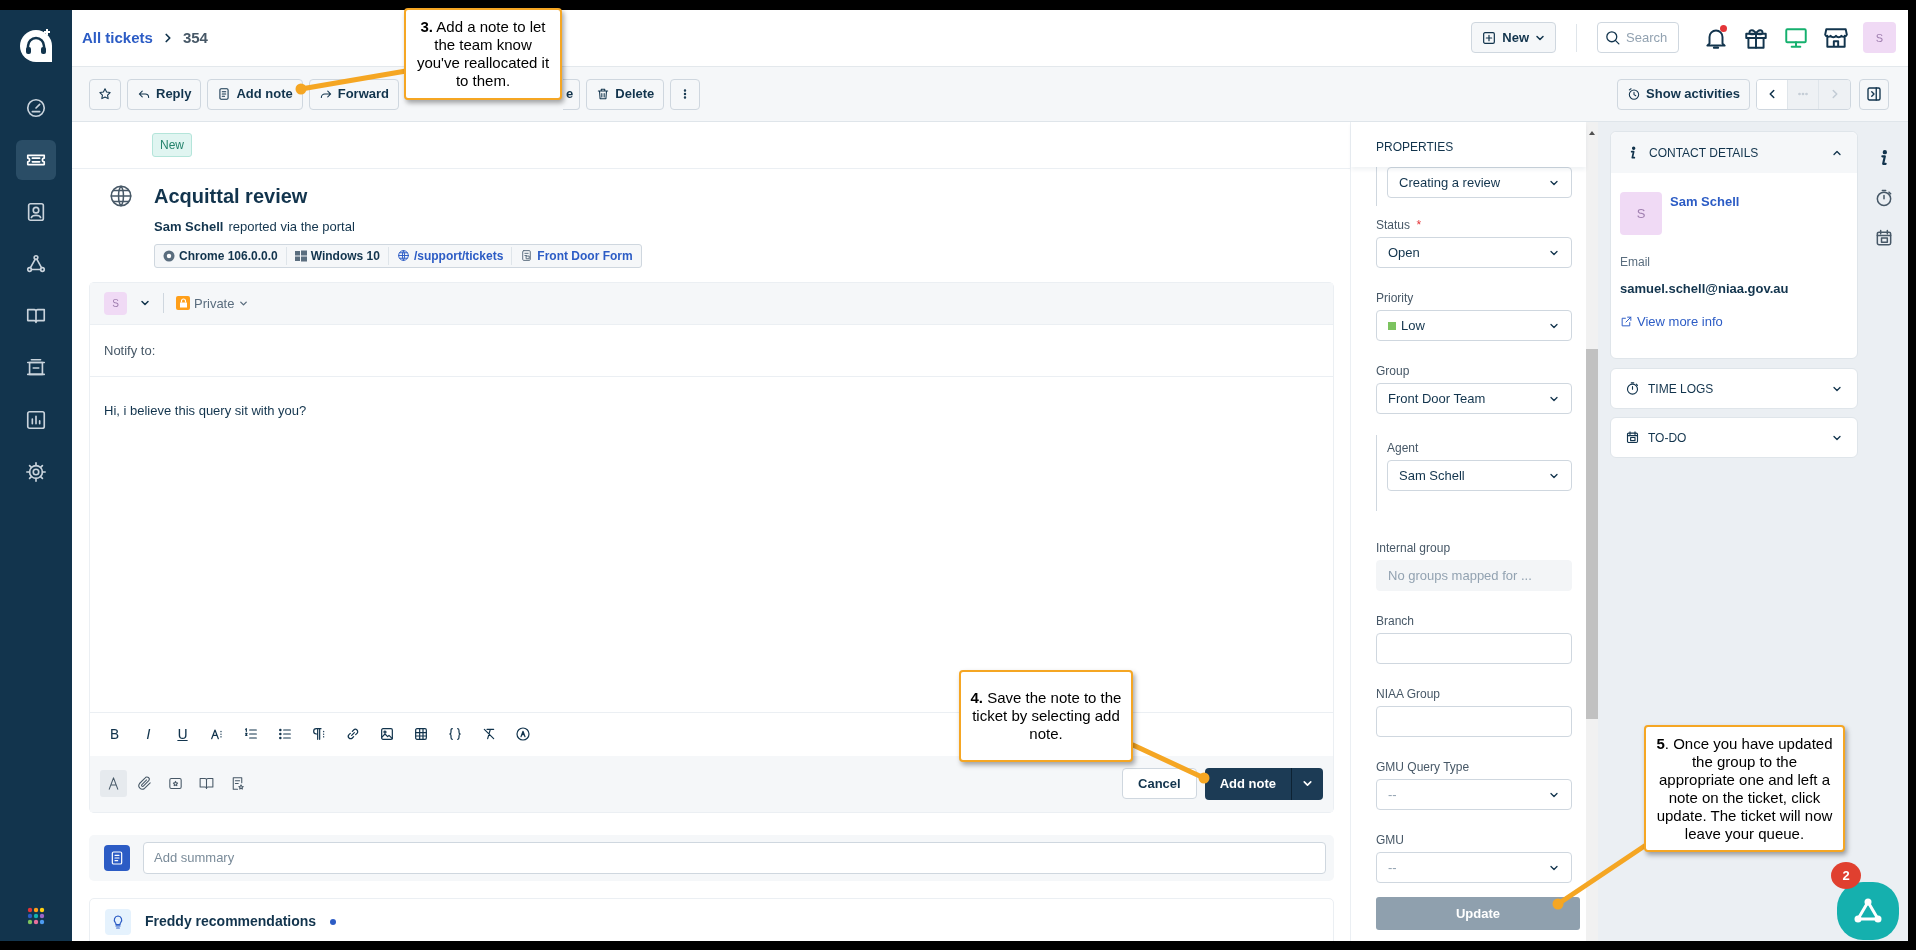 The height and width of the screenshot is (950, 1916). What do you see at coordinates (603, 94) in the screenshot?
I see `trash-icon` at bounding box center [603, 94].